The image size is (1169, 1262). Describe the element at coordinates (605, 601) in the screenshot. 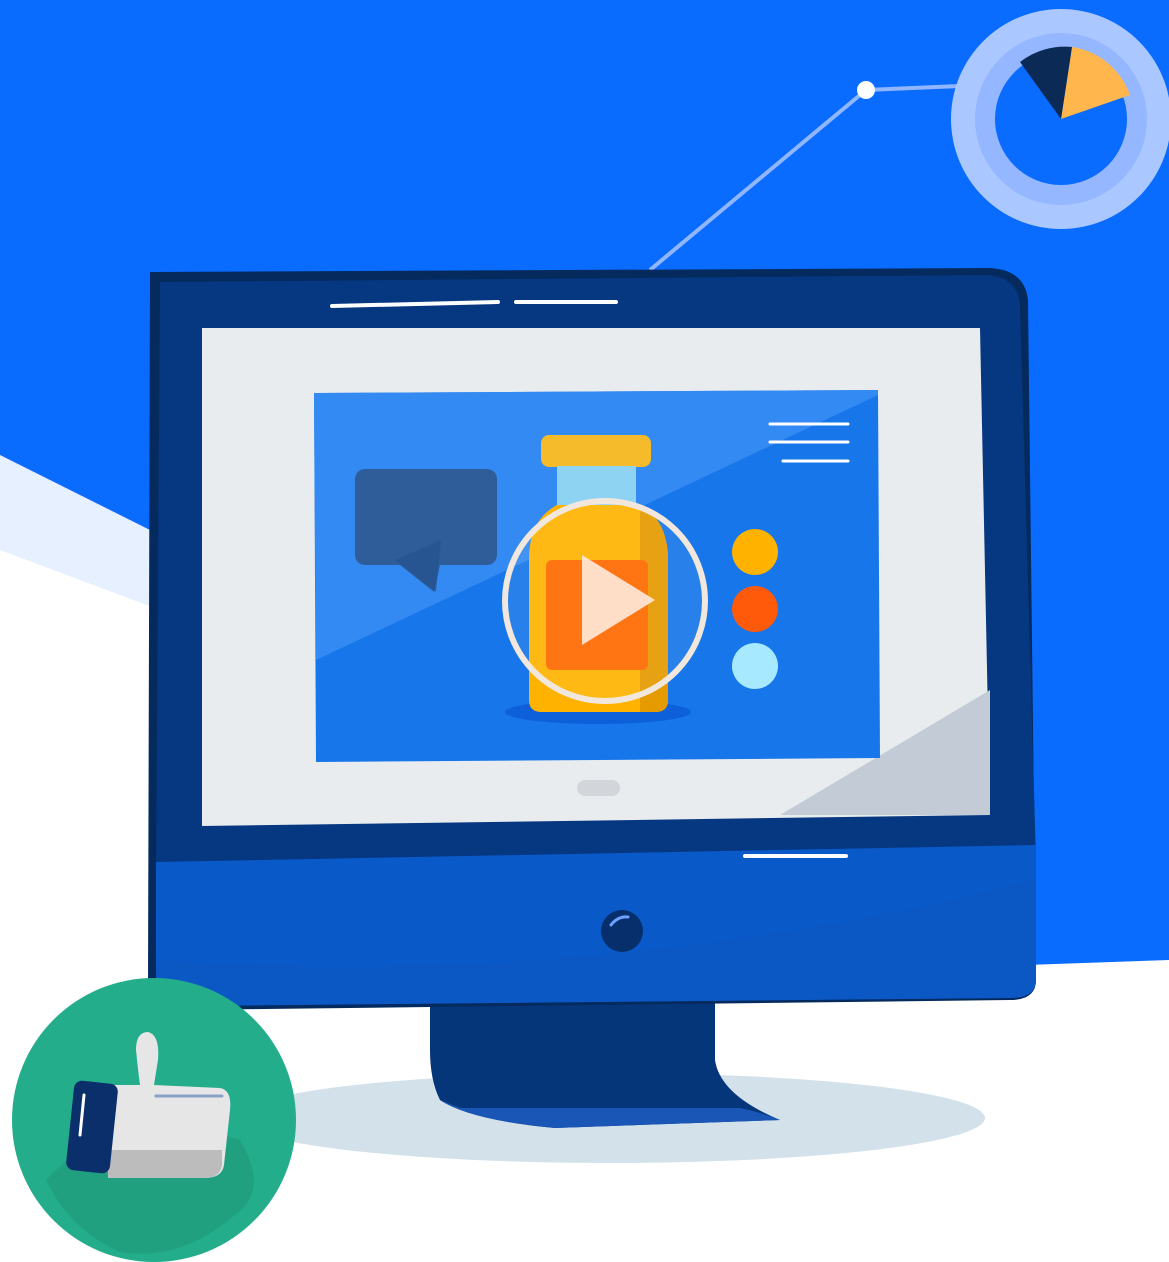

I see `play-button` at that location.